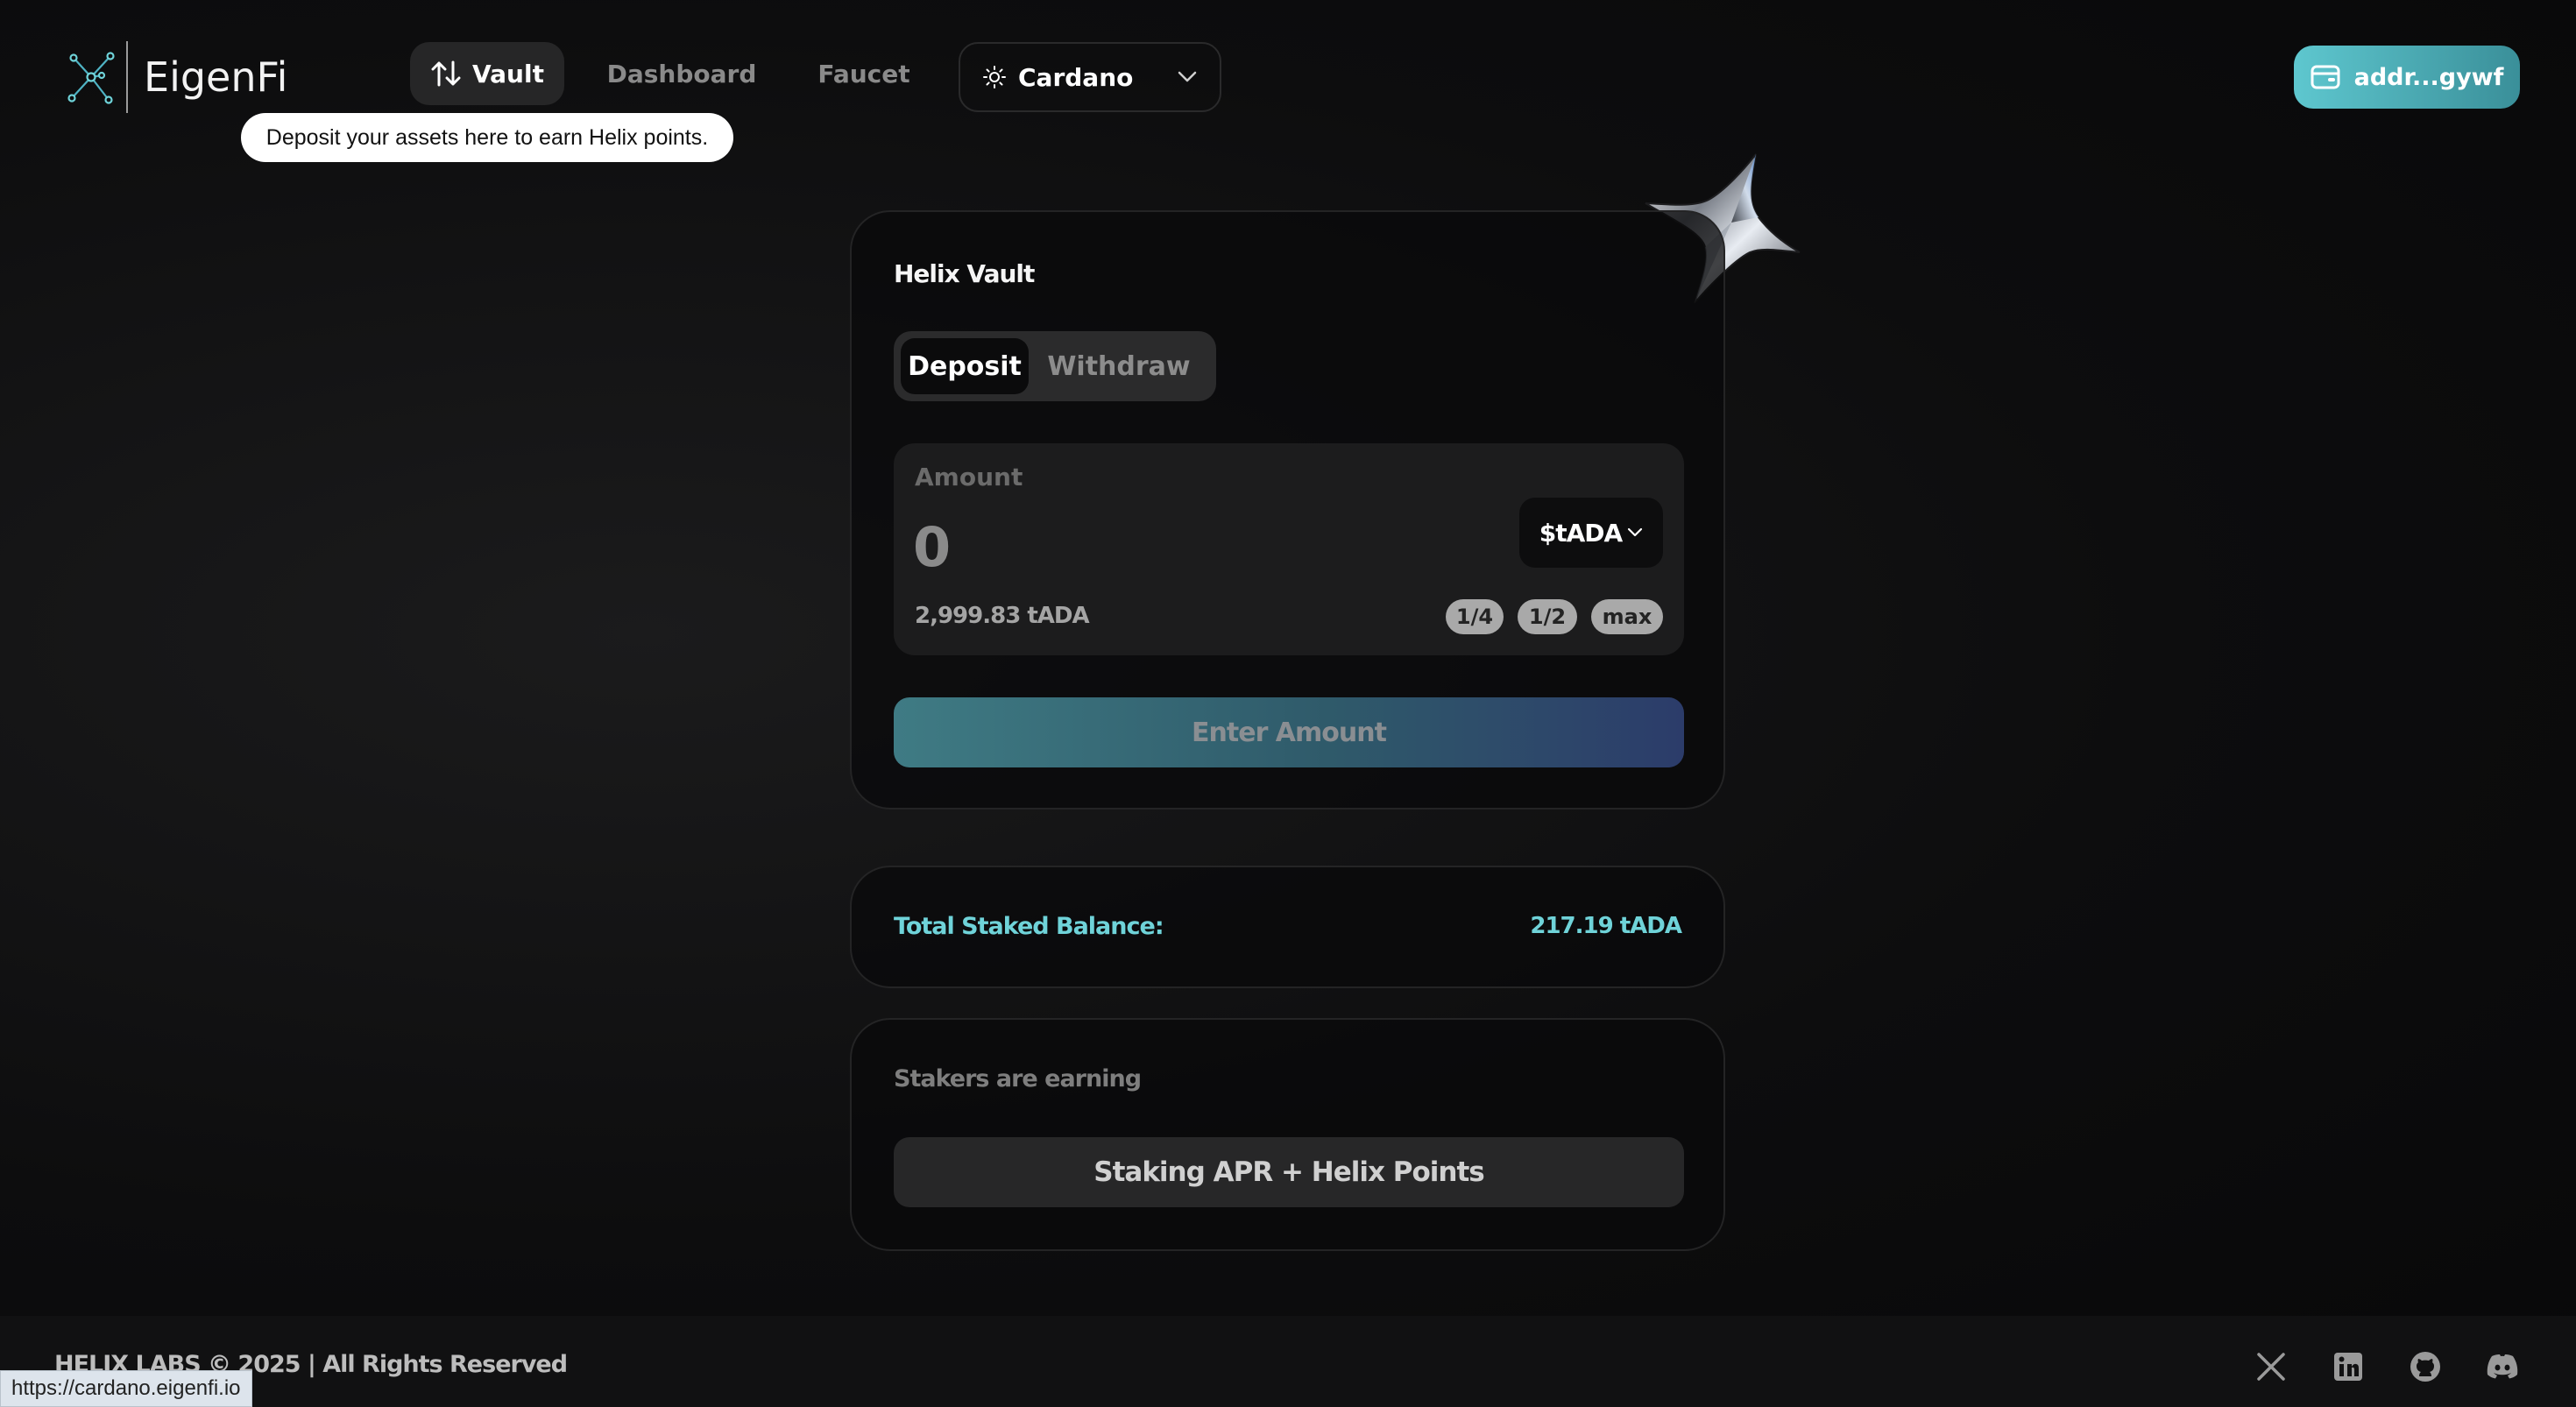  I want to click on sun-icon, so click(994, 77).